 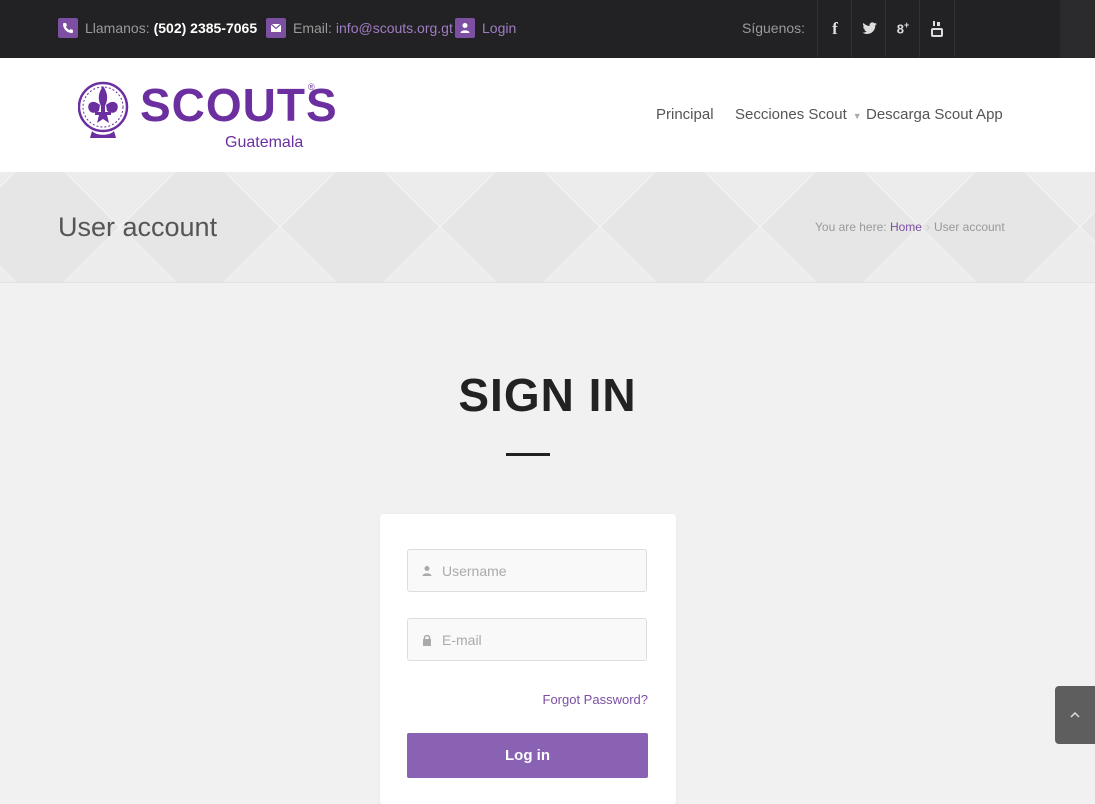 What do you see at coordinates (68, 28) in the screenshot?
I see `phone-icon` at bounding box center [68, 28].